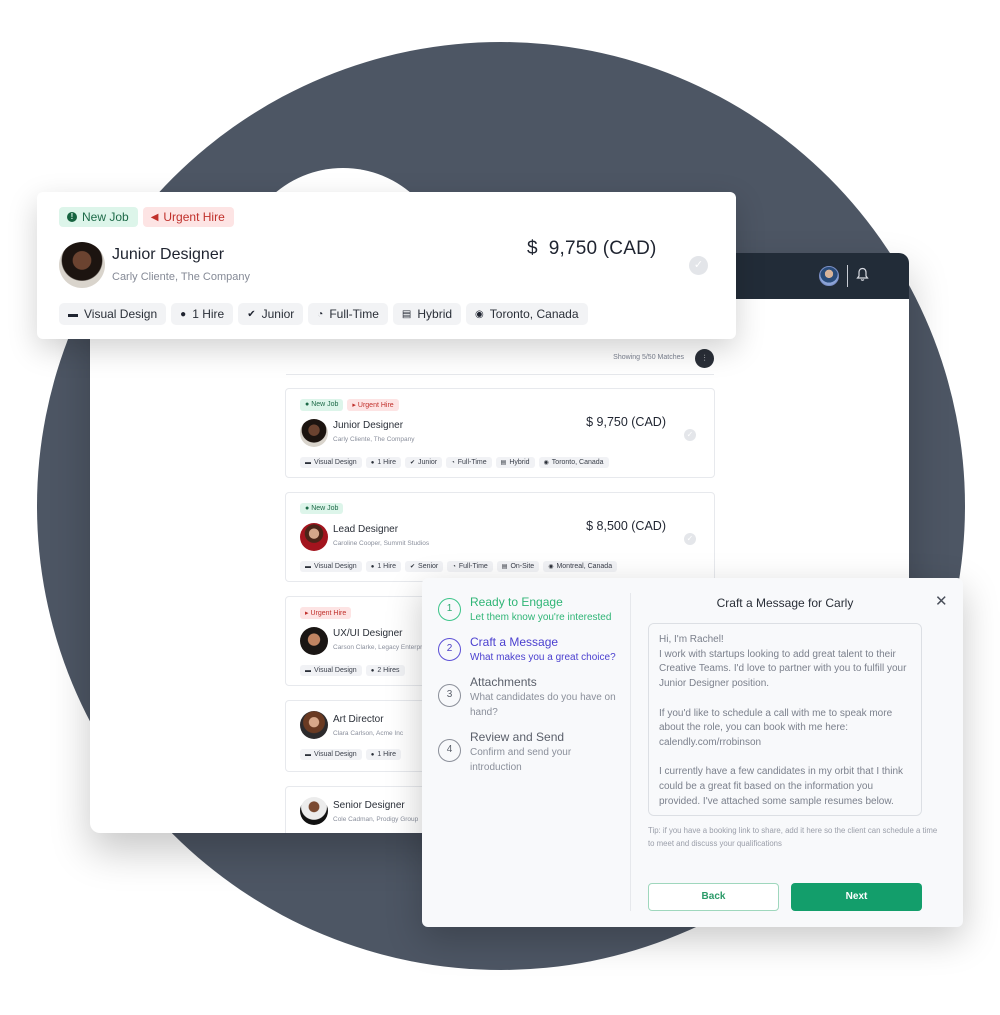 The height and width of the screenshot is (1015, 1000). Describe the element at coordinates (785, 603) in the screenshot. I see `modal-title: Craft a Message for Carly` at that location.